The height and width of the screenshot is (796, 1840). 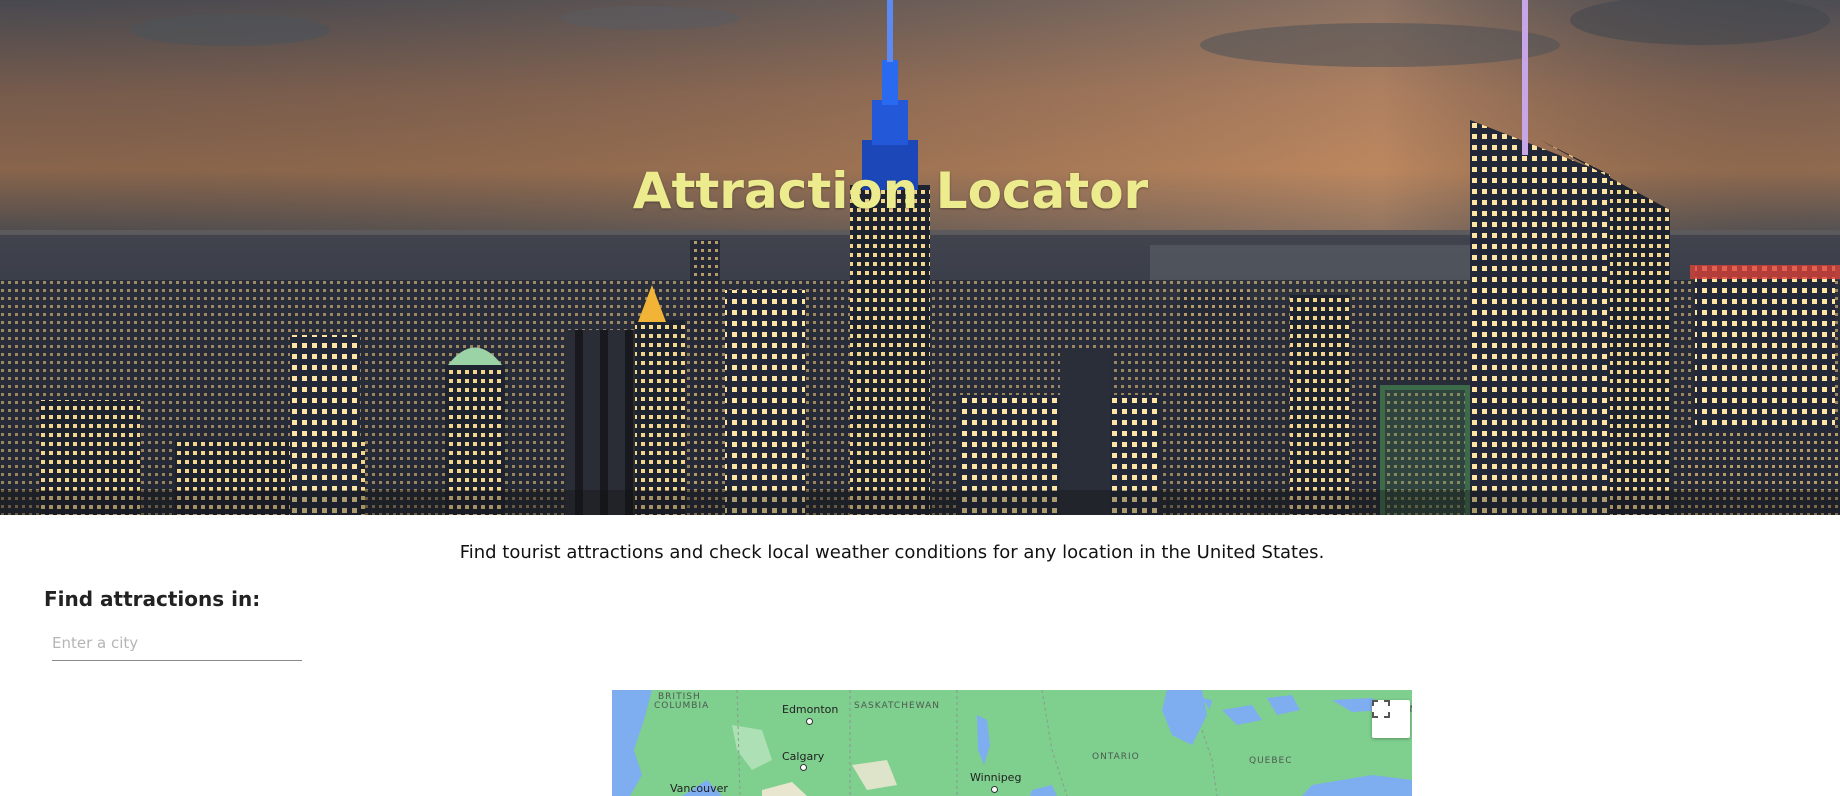 What do you see at coordinates (803, 756) in the screenshot?
I see `map-label-calgary: Calgary` at bounding box center [803, 756].